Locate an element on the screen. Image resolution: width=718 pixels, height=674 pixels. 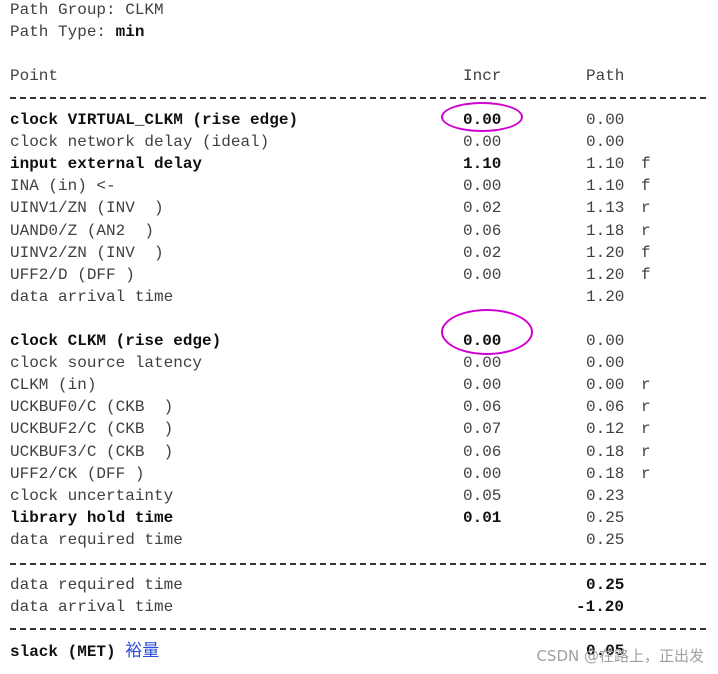
path-type-line: Path Type: min is located at coordinates (77, 32).